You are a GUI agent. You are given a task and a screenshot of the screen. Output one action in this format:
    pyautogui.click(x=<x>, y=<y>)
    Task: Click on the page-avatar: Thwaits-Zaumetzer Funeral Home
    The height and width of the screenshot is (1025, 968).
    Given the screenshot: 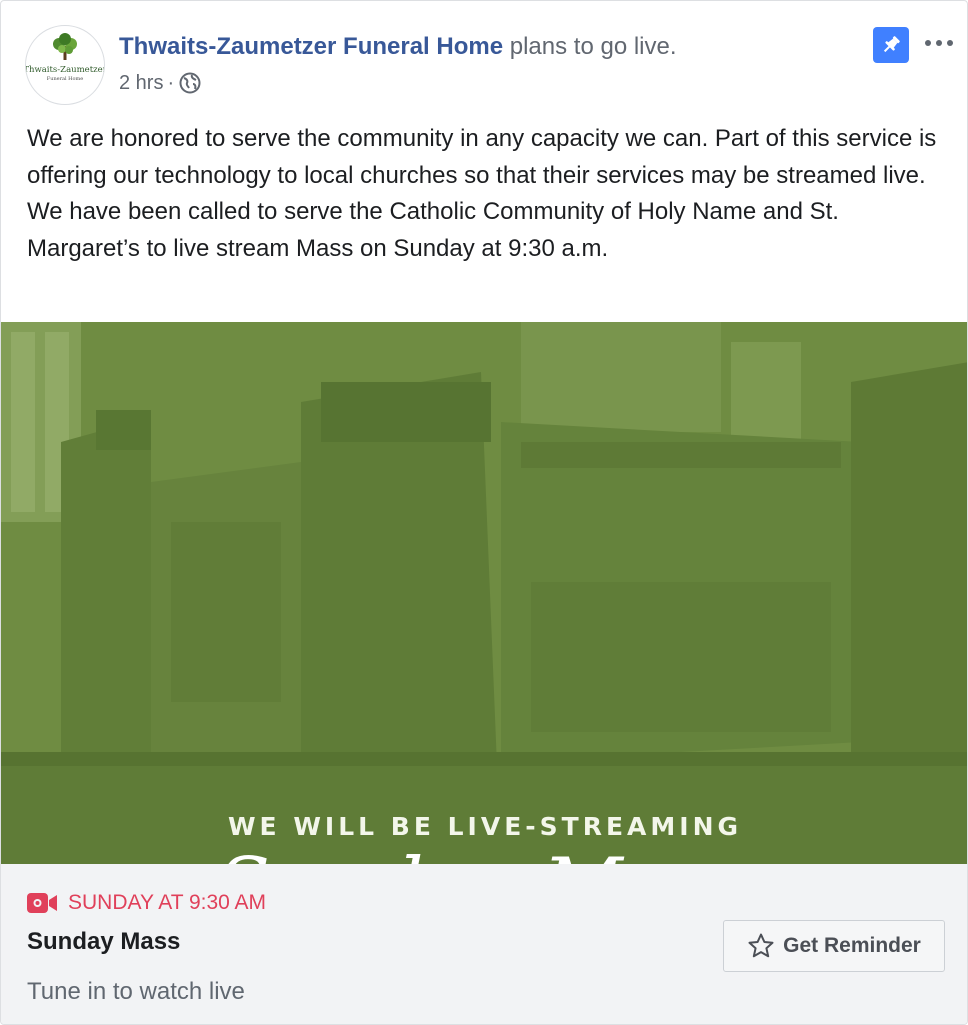 What is the action you would take?
    pyautogui.click(x=65, y=65)
    